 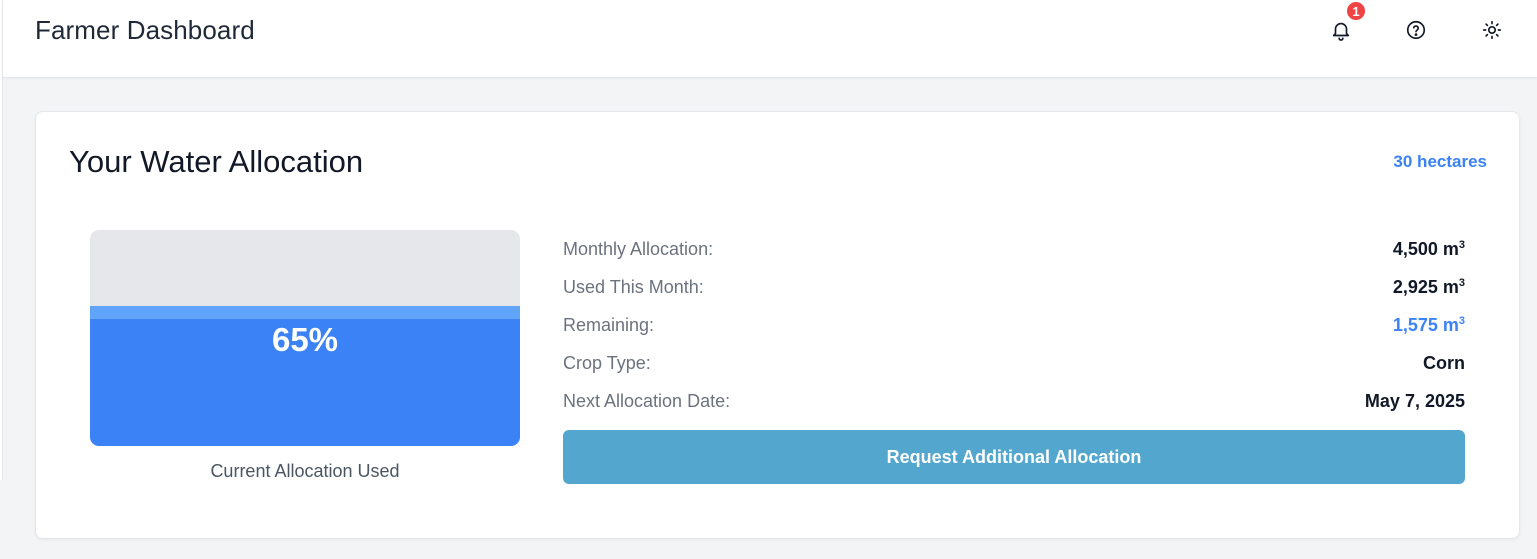 I want to click on page-title: Farmer Dashboard, so click(x=145, y=30).